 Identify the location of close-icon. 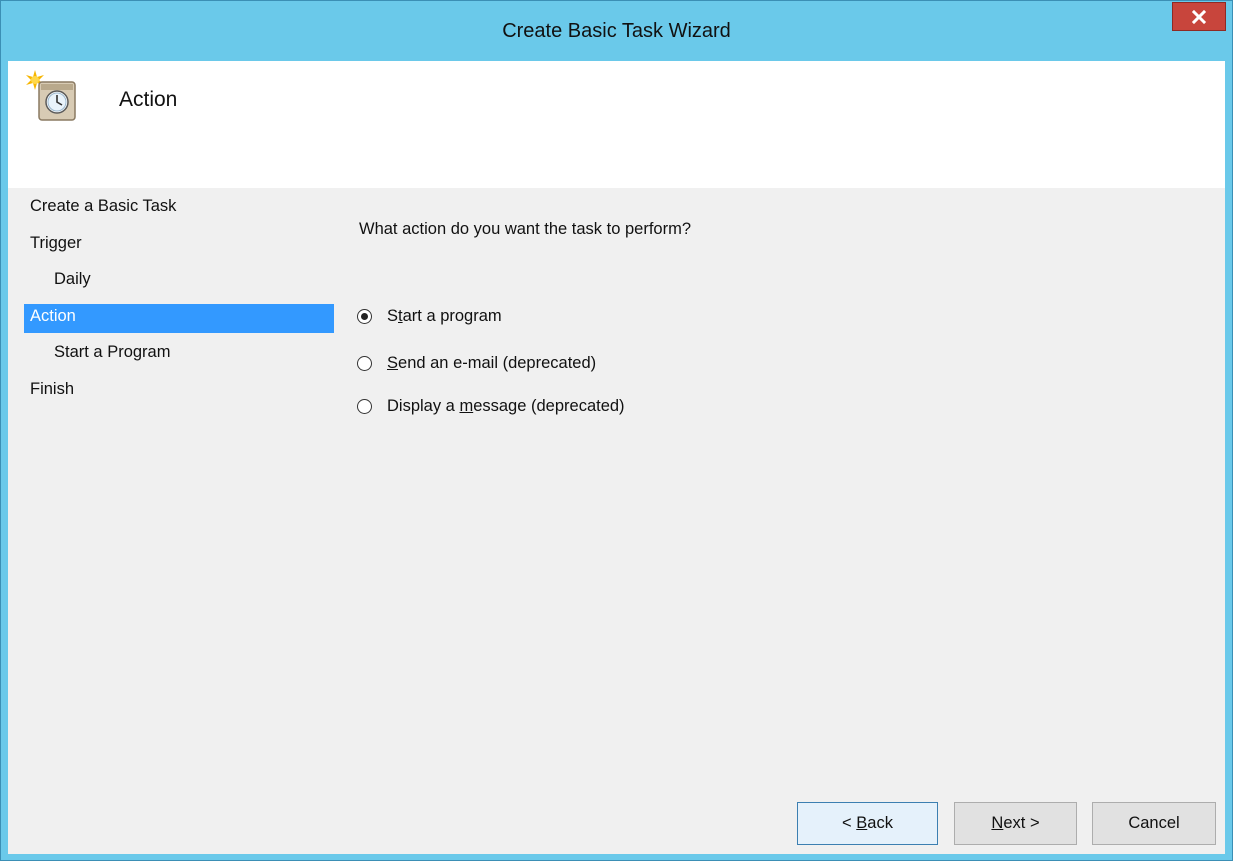
(1199, 16).